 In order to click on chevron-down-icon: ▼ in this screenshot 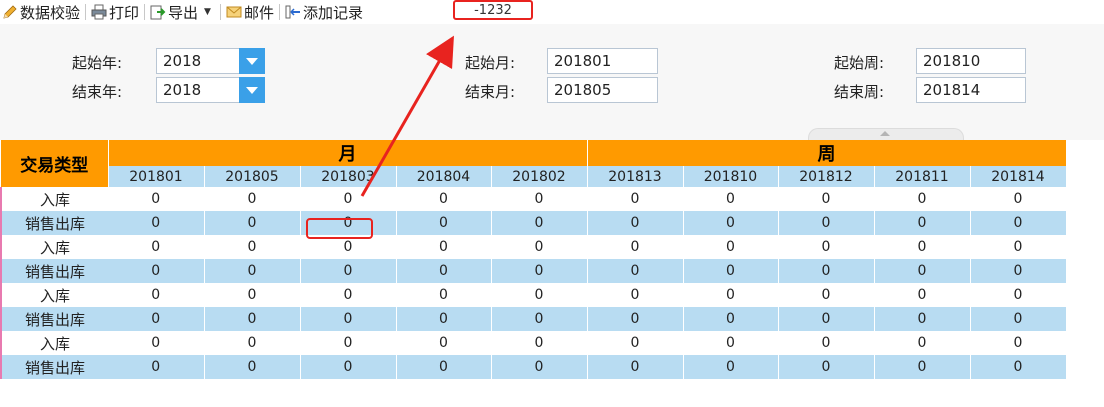, I will do `click(207, 12)`.